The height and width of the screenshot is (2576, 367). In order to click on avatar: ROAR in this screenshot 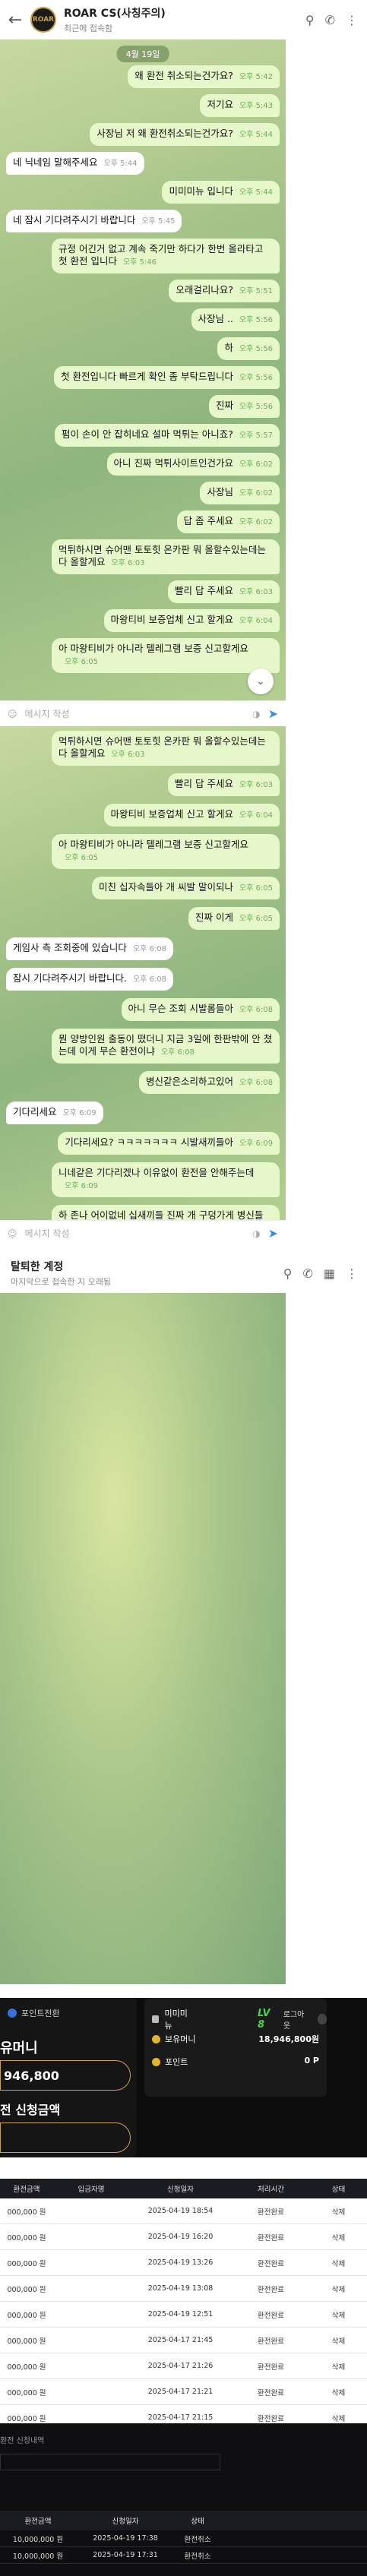, I will do `click(43, 20)`.